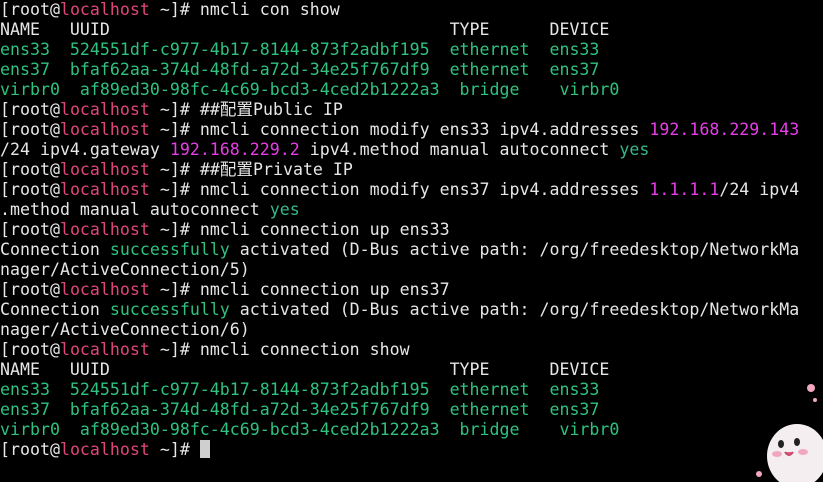 This screenshot has height=482, width=823. I want to click on terminal-text-segment: 1.1.1.1, so click(684, 189).